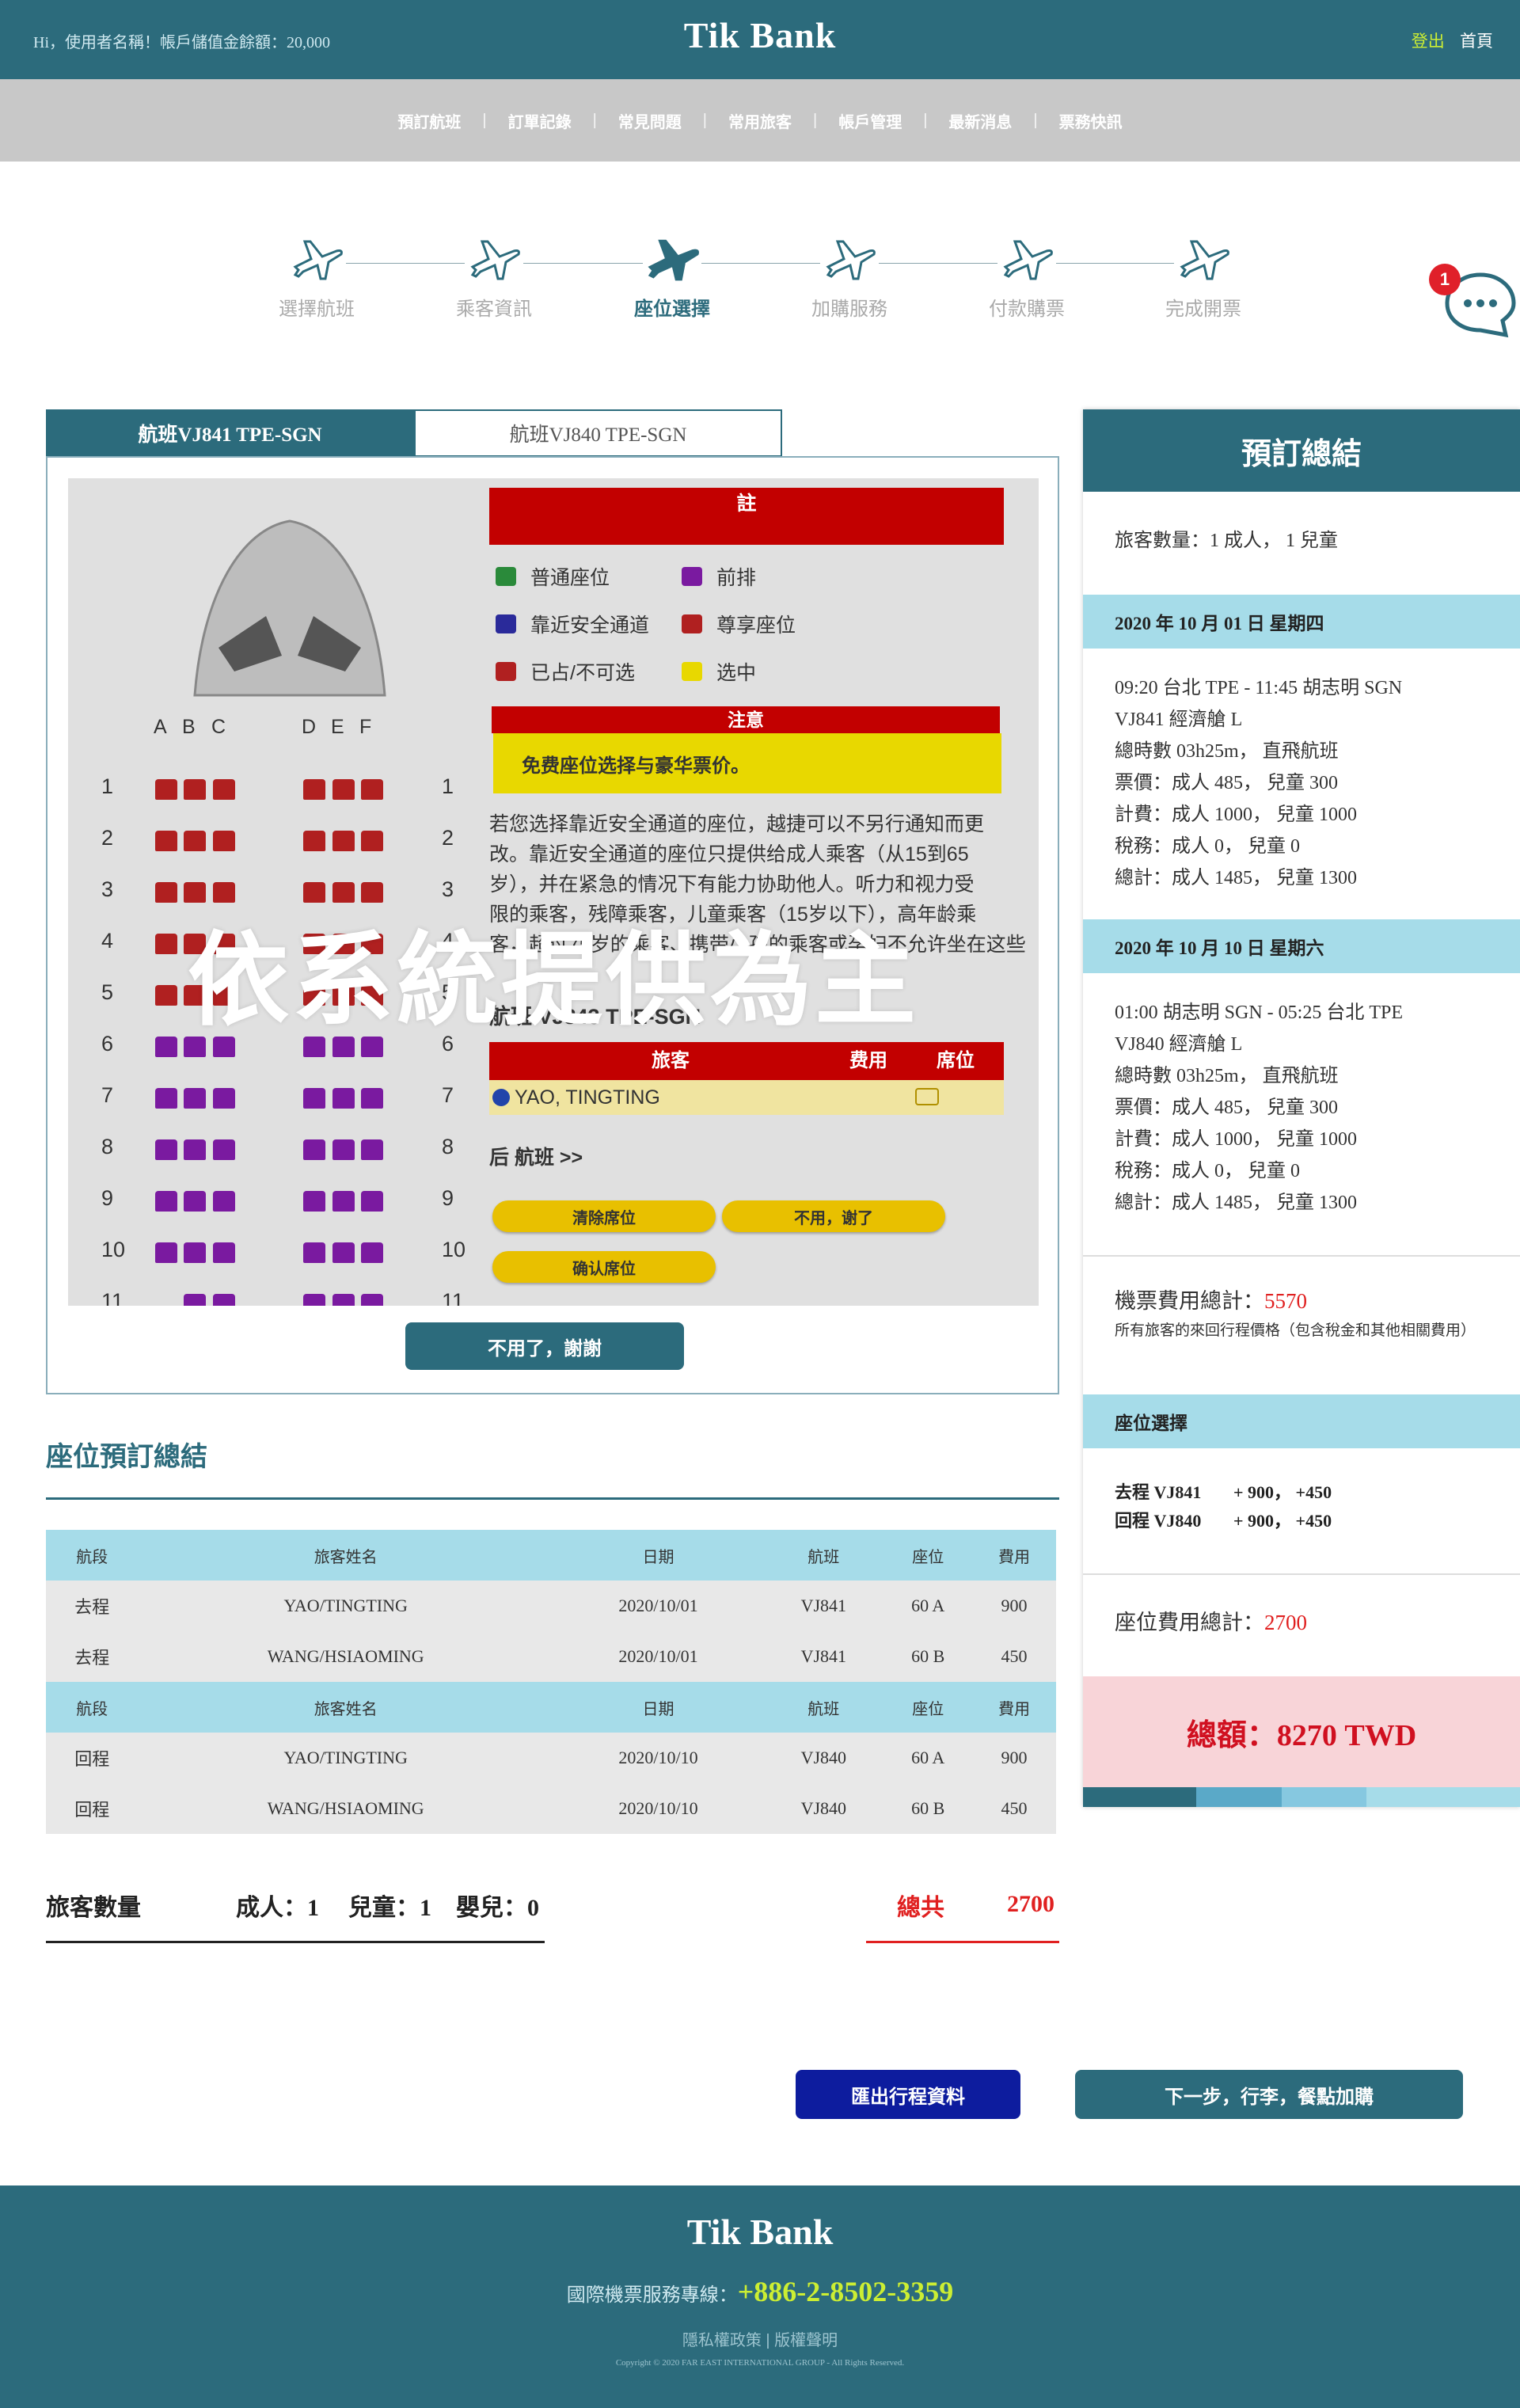  What do you see at coordinates (980, 120) in the screenshot?
I see `nav-news: 最新消息` at bounding box center [980, 120].